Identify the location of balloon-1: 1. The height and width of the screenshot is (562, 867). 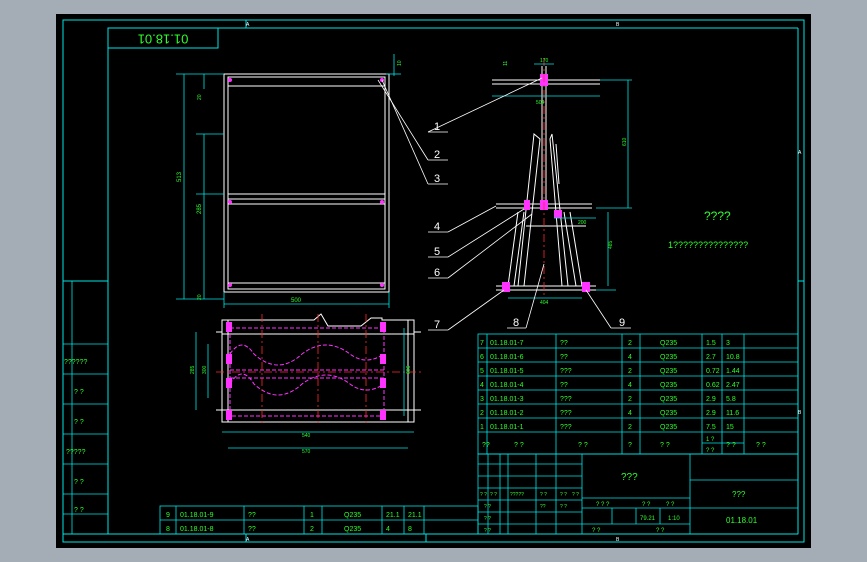
(437, 127).